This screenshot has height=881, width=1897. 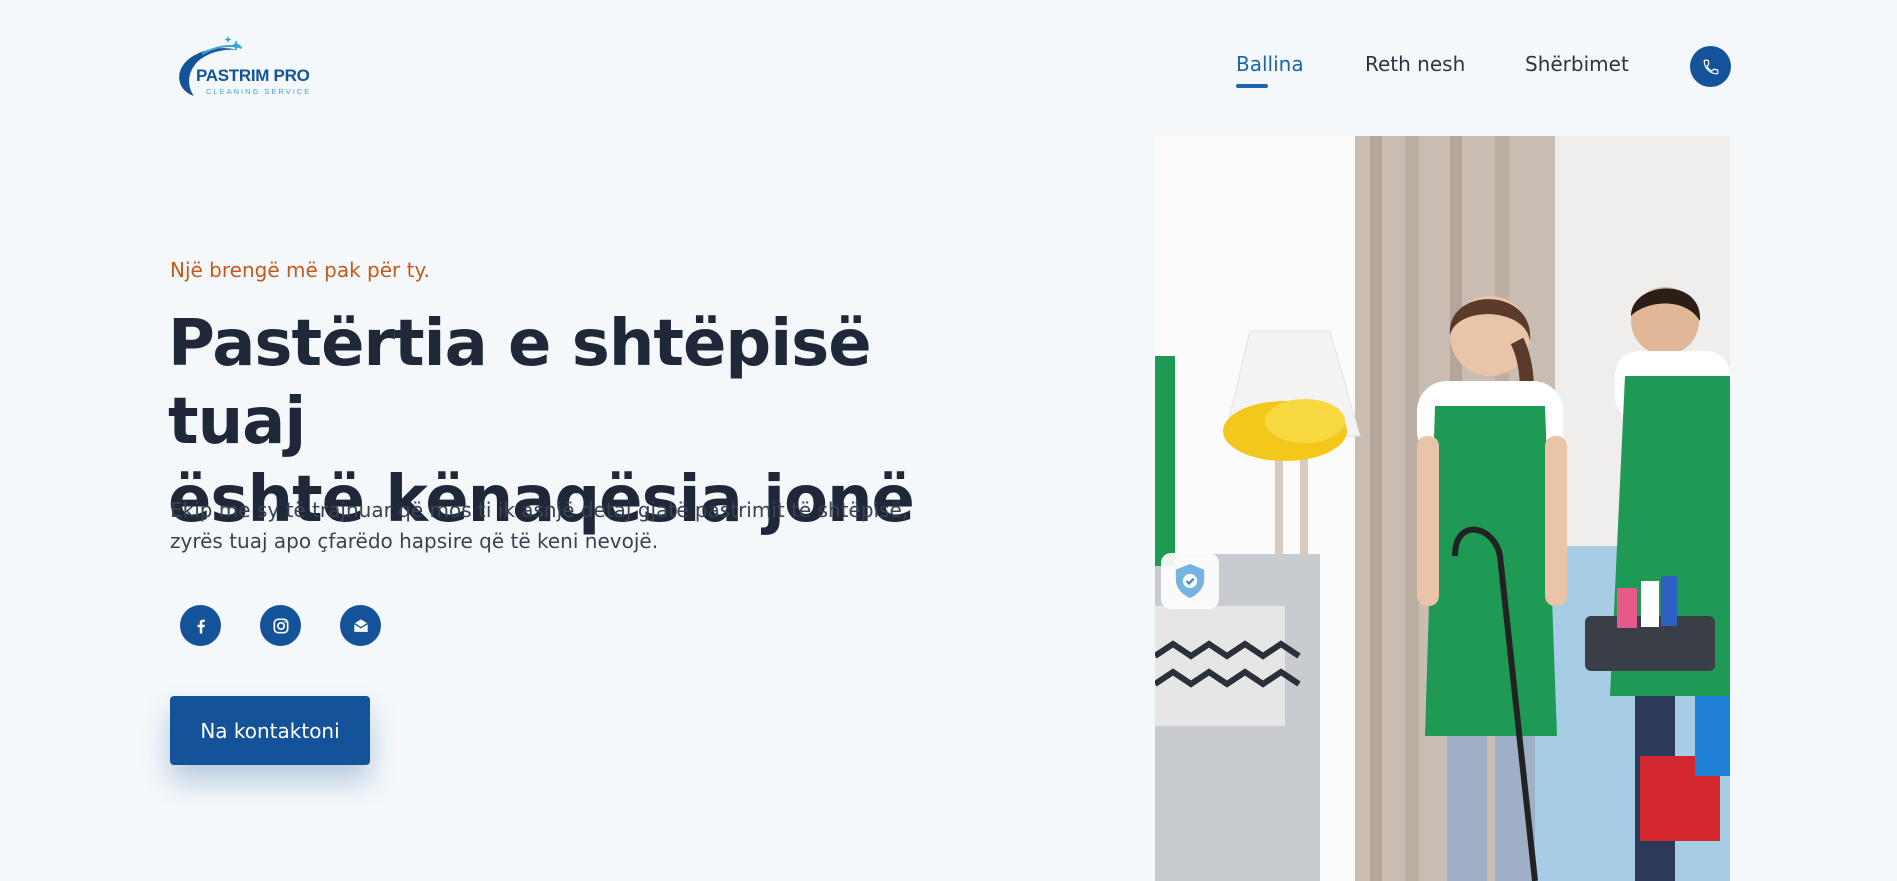 I want to click on instagram-button, so click(x=280, y=625).